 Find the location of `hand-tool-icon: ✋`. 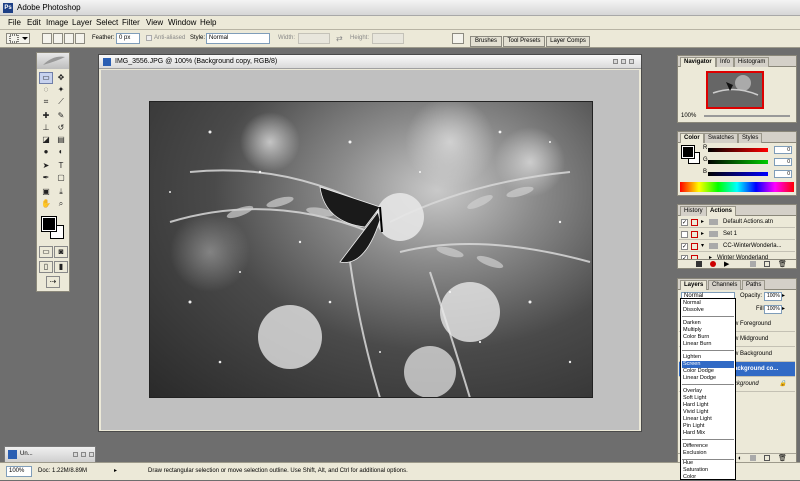

hand-tool-icon: ✋ is located at coordinates (46, 204).